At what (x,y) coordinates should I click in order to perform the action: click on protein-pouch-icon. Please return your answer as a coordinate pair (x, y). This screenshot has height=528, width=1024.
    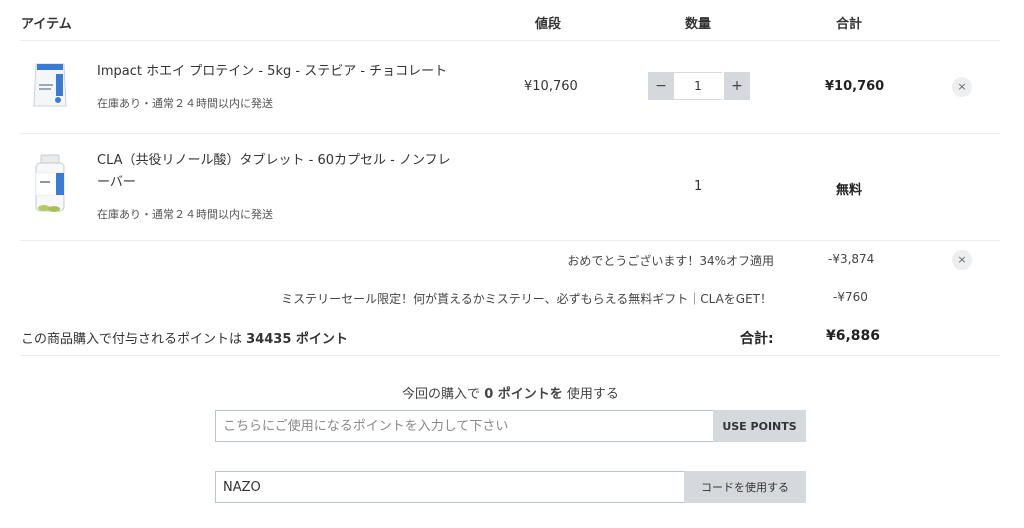
    Looking at the image, I should click on (50, 85).